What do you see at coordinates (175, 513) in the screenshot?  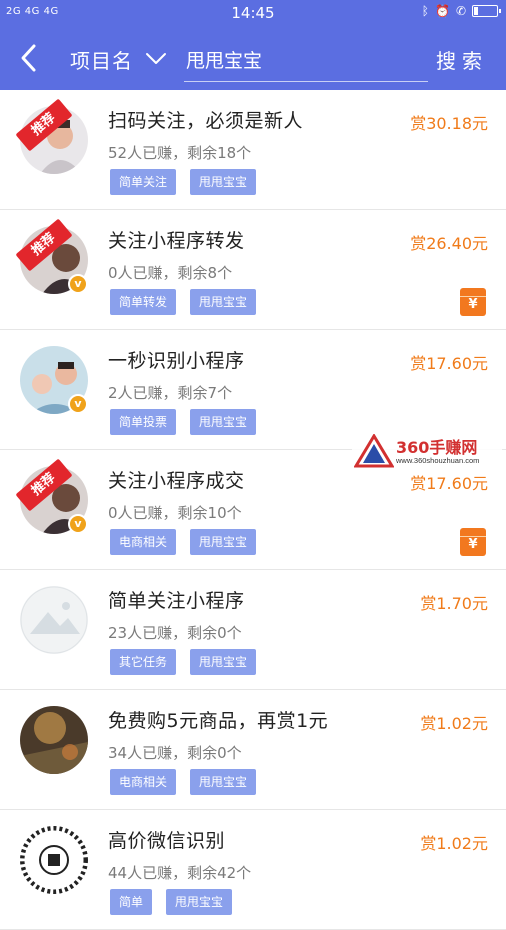 I see `task-stats: 0人已赚，剩余10个` at bounding box center [175, 513].